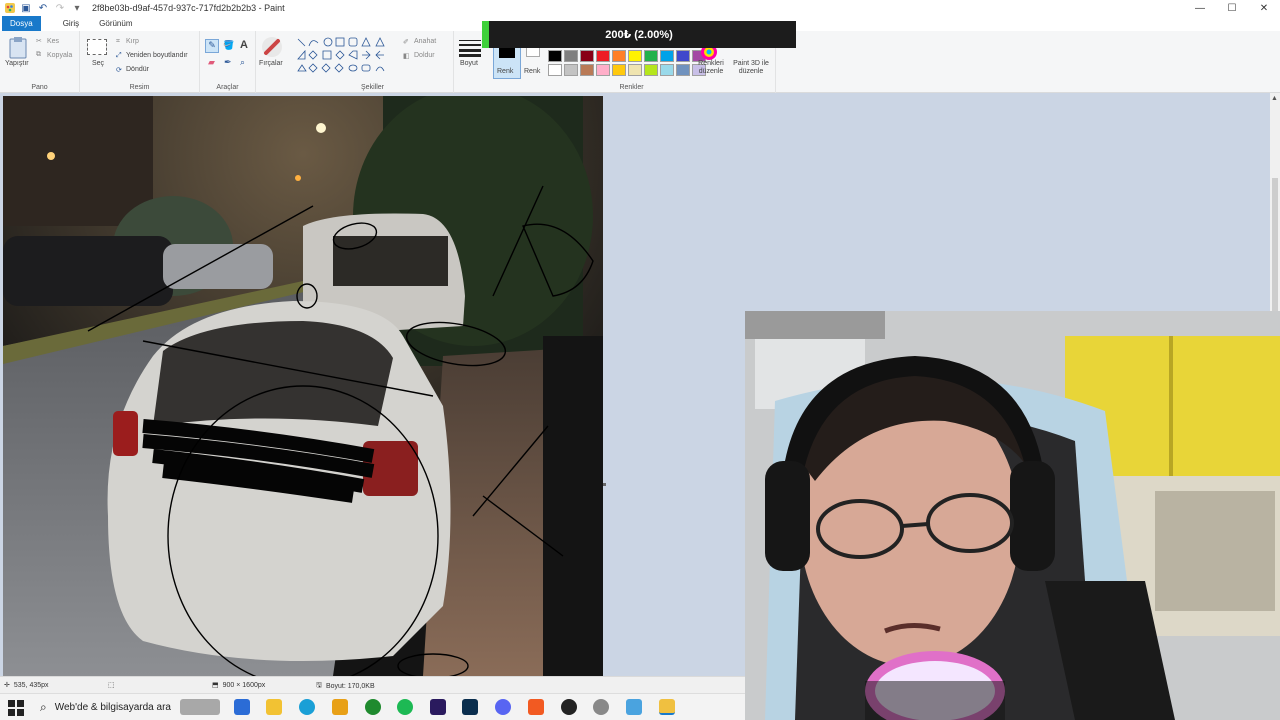 This screenshot has height=720, width=1280. What do you see at coordinates (244, 685) in the screenshot?
I see `dimensions-text: 900 × 1600px` at bounding box center [244, 685].